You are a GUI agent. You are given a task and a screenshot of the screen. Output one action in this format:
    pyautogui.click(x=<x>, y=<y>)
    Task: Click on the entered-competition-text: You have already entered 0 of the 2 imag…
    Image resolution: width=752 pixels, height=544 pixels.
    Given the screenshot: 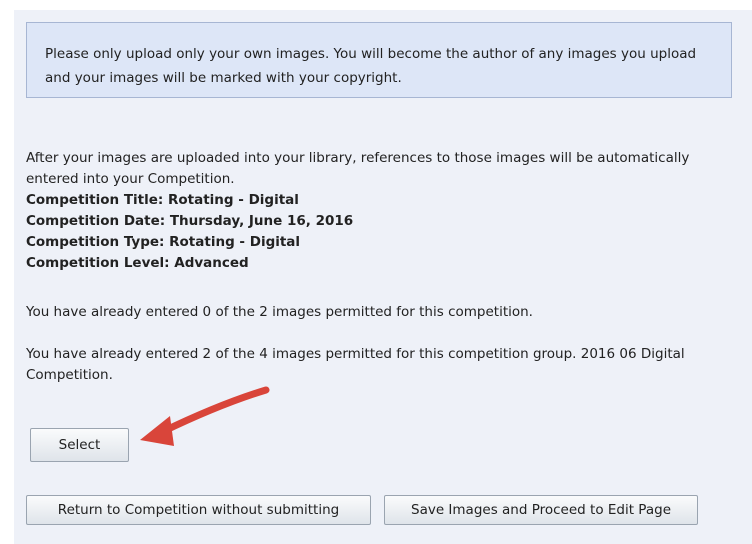 What is the action you would take?
    pyautogui.click(x=279, y=312)
    